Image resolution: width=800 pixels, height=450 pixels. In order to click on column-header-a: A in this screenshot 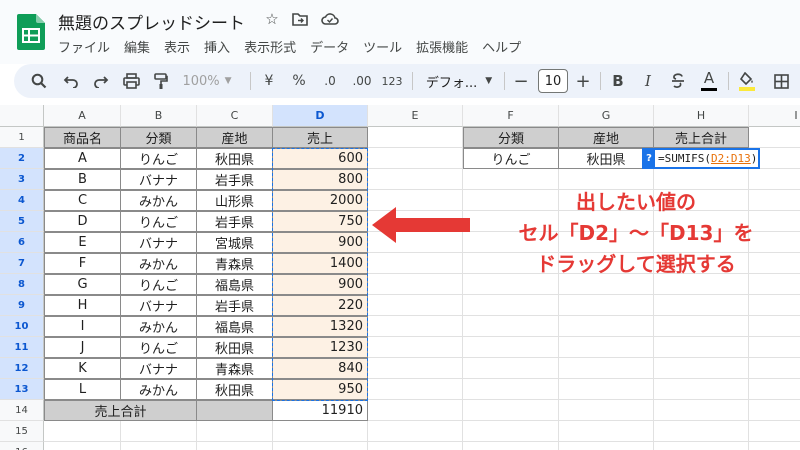, I will do `click(82, 116)`.